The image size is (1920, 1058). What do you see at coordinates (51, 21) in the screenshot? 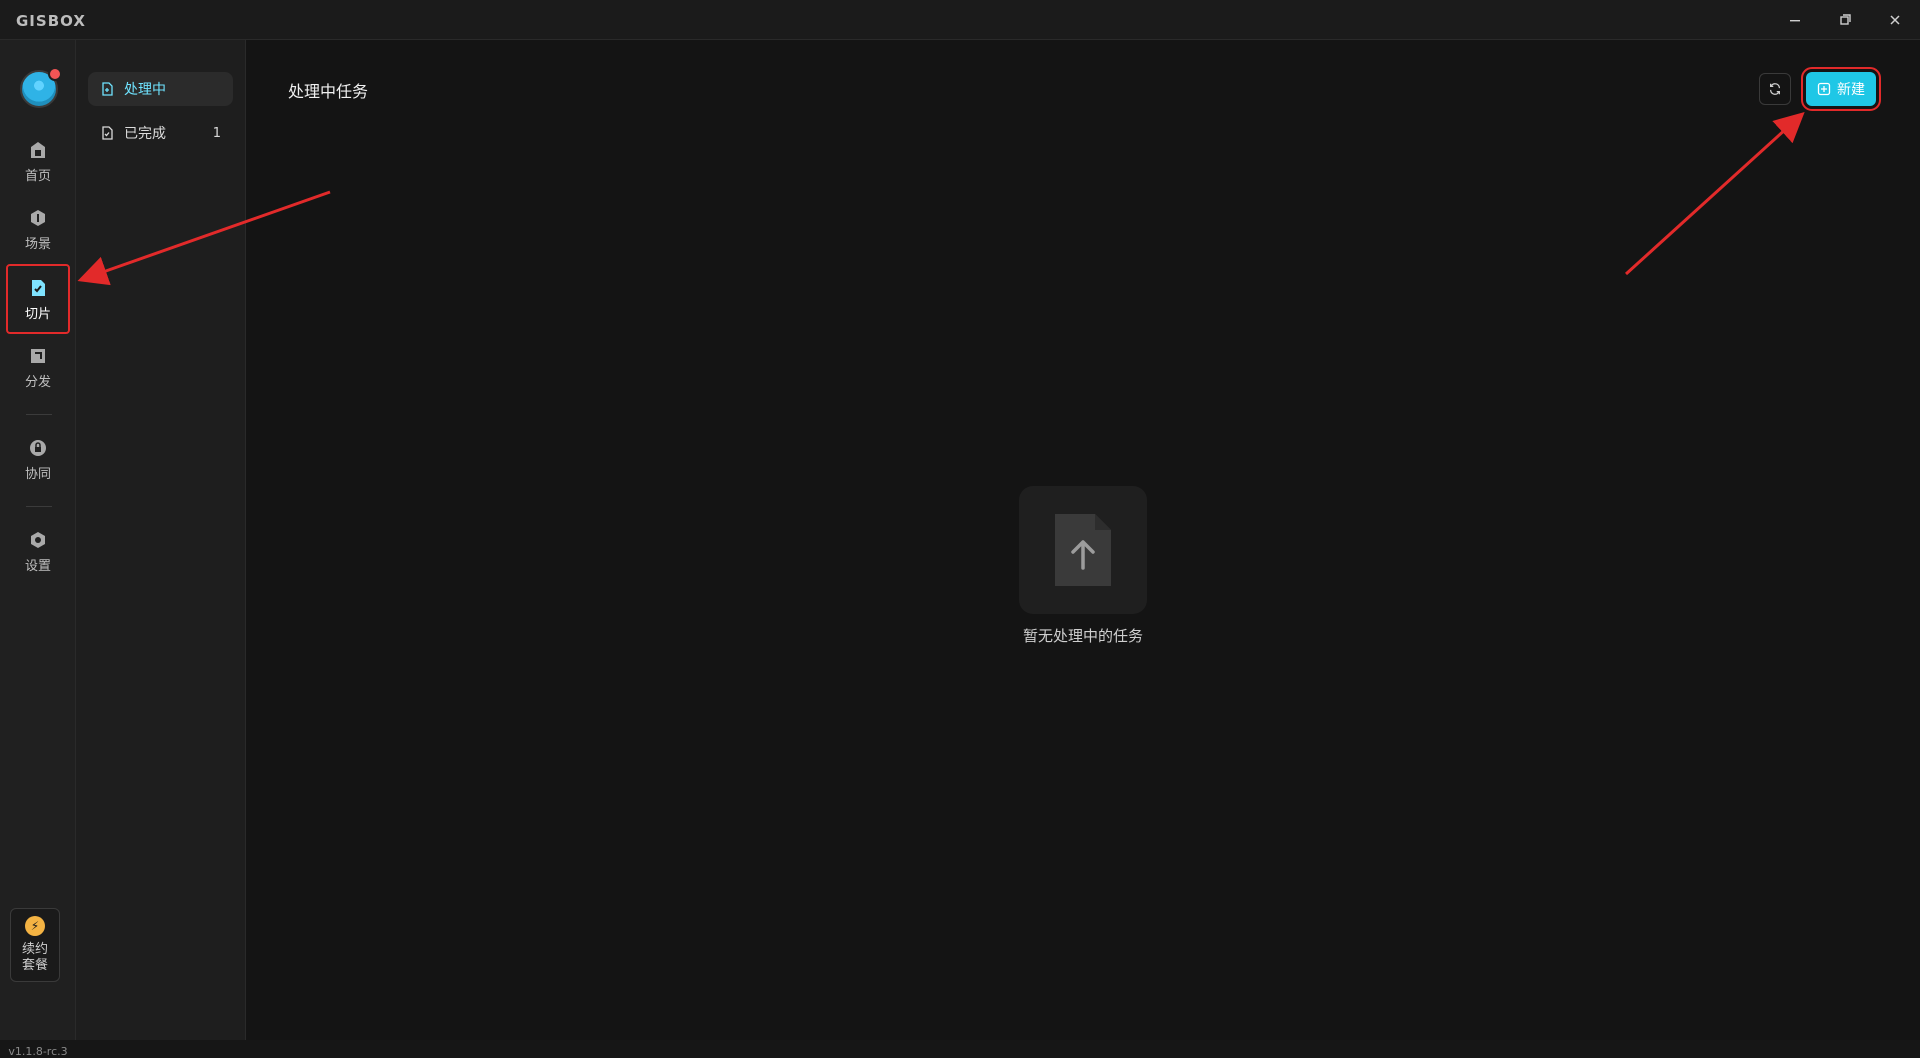
I see `app-logo: GISBOX` at bounding box center [51, 21].